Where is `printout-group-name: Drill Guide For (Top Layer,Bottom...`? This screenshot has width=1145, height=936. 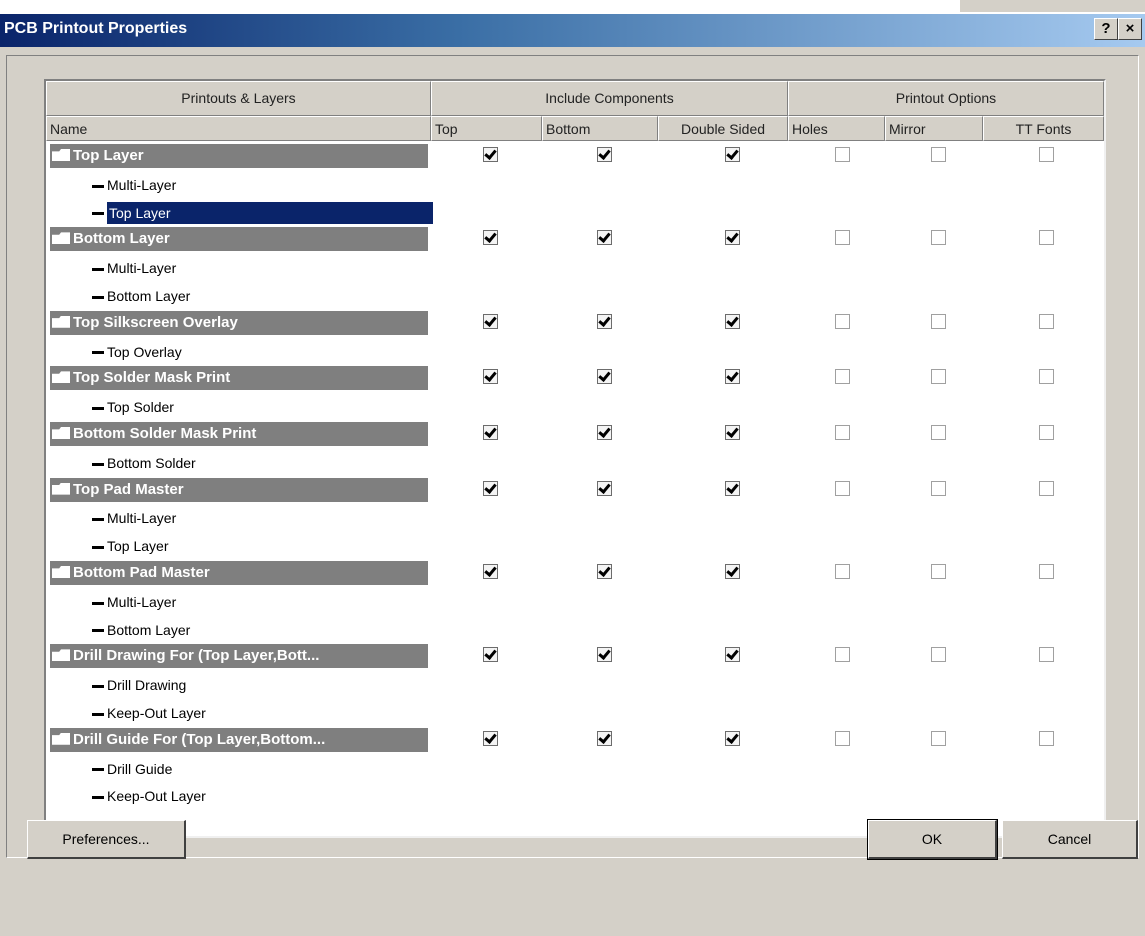 printout-group-name: Drill Guide For (Top Layer,Bottom... is located at coordinates (239, 739).